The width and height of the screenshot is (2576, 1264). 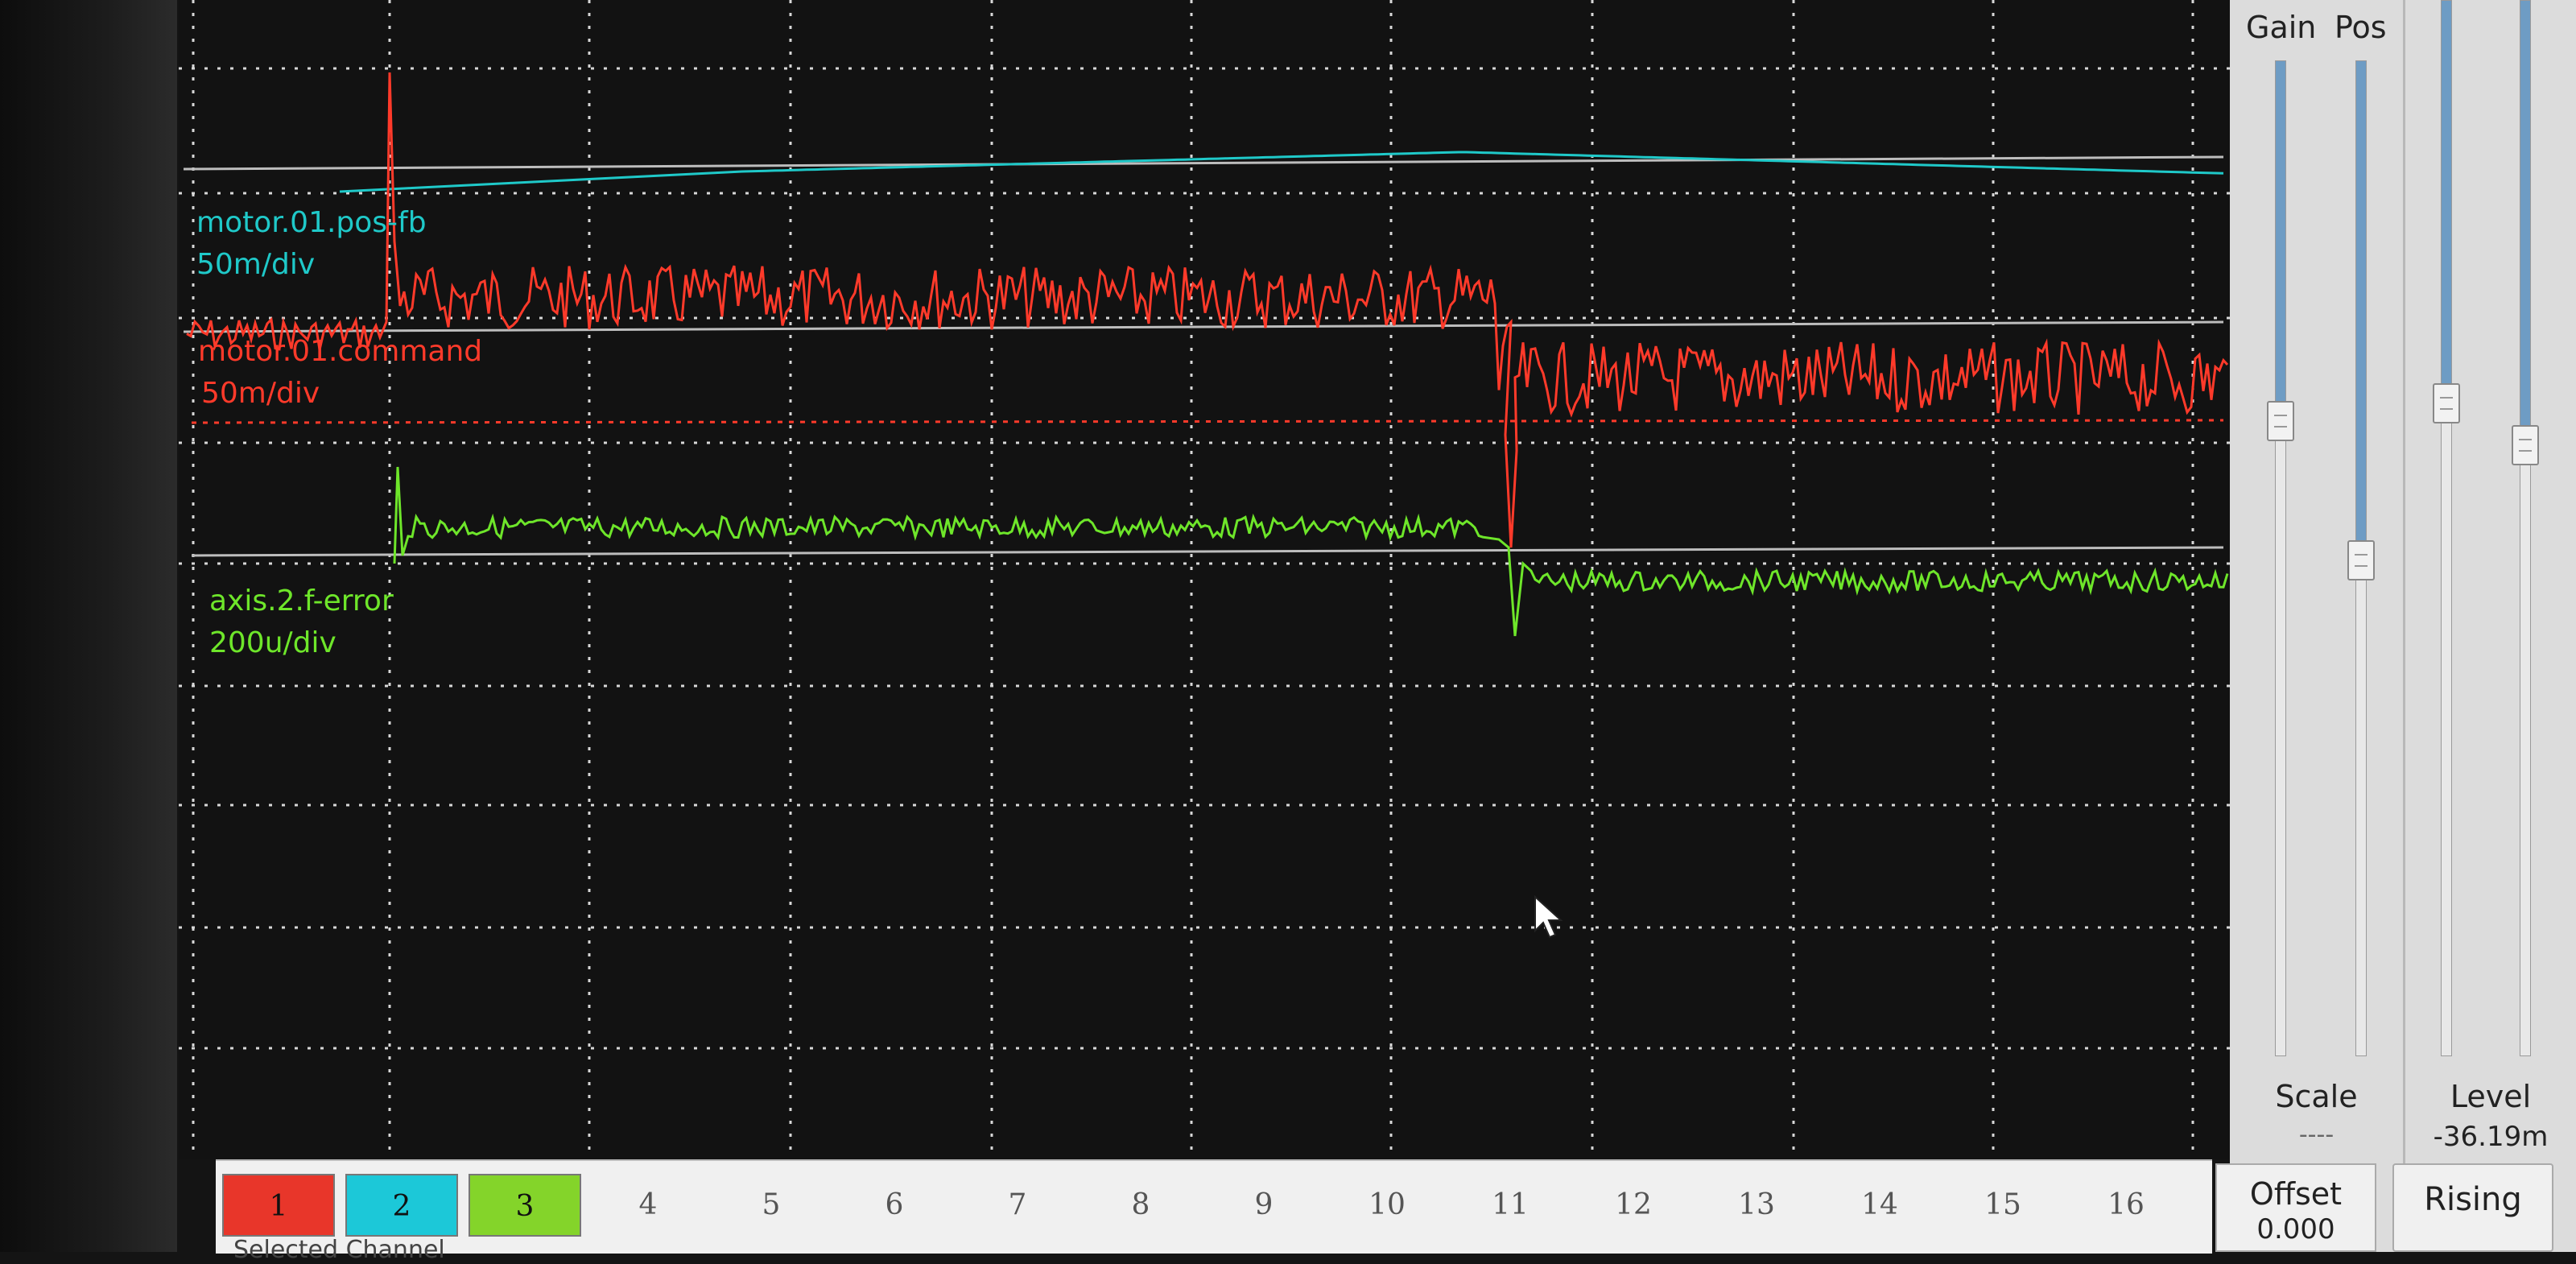 I want to click on trigger-pos-slider, so click(x=2525, y=528).